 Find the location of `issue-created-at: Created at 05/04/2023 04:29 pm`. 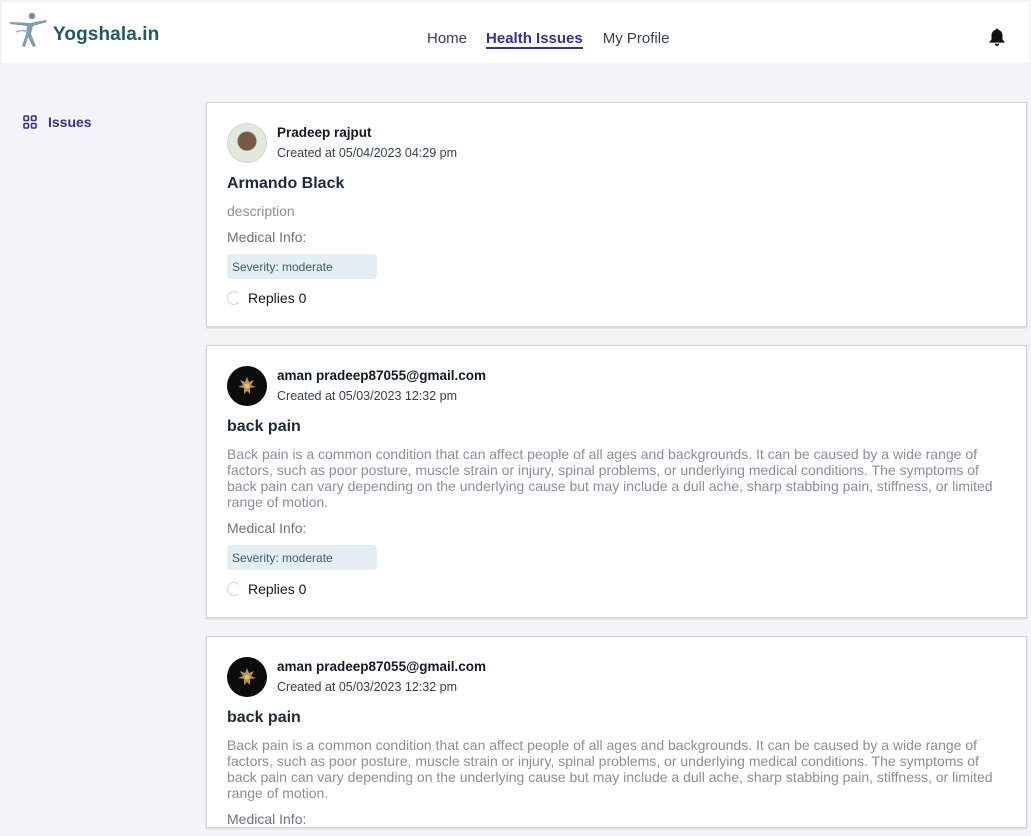

issue-created-at: Created at 05/04/2023 04:29 pm is located at coordinates (367, 153).